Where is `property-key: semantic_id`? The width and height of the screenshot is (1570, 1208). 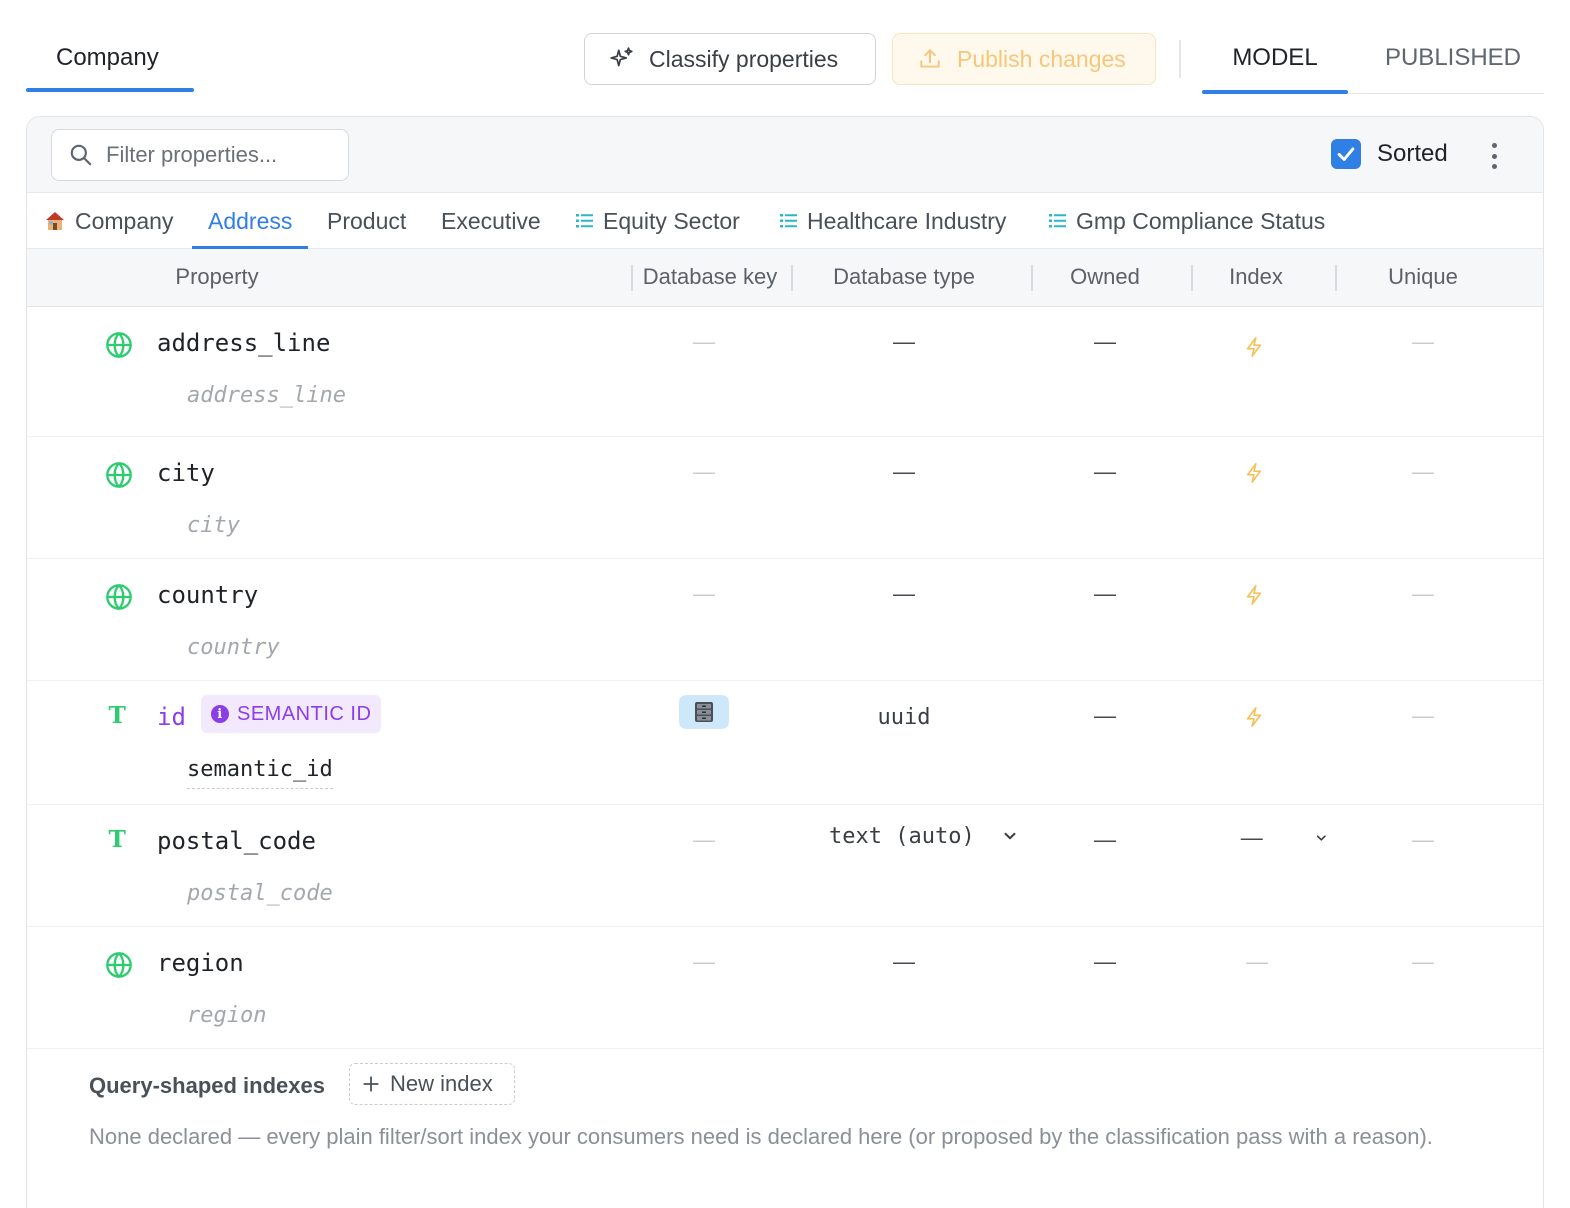 property-key: semantic_id is located at coordinates (260, 773).